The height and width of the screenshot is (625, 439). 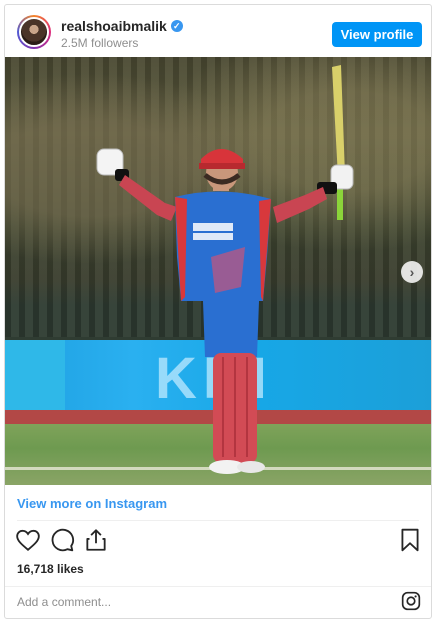 I want to click on avatar, so click(x=34, y=32).